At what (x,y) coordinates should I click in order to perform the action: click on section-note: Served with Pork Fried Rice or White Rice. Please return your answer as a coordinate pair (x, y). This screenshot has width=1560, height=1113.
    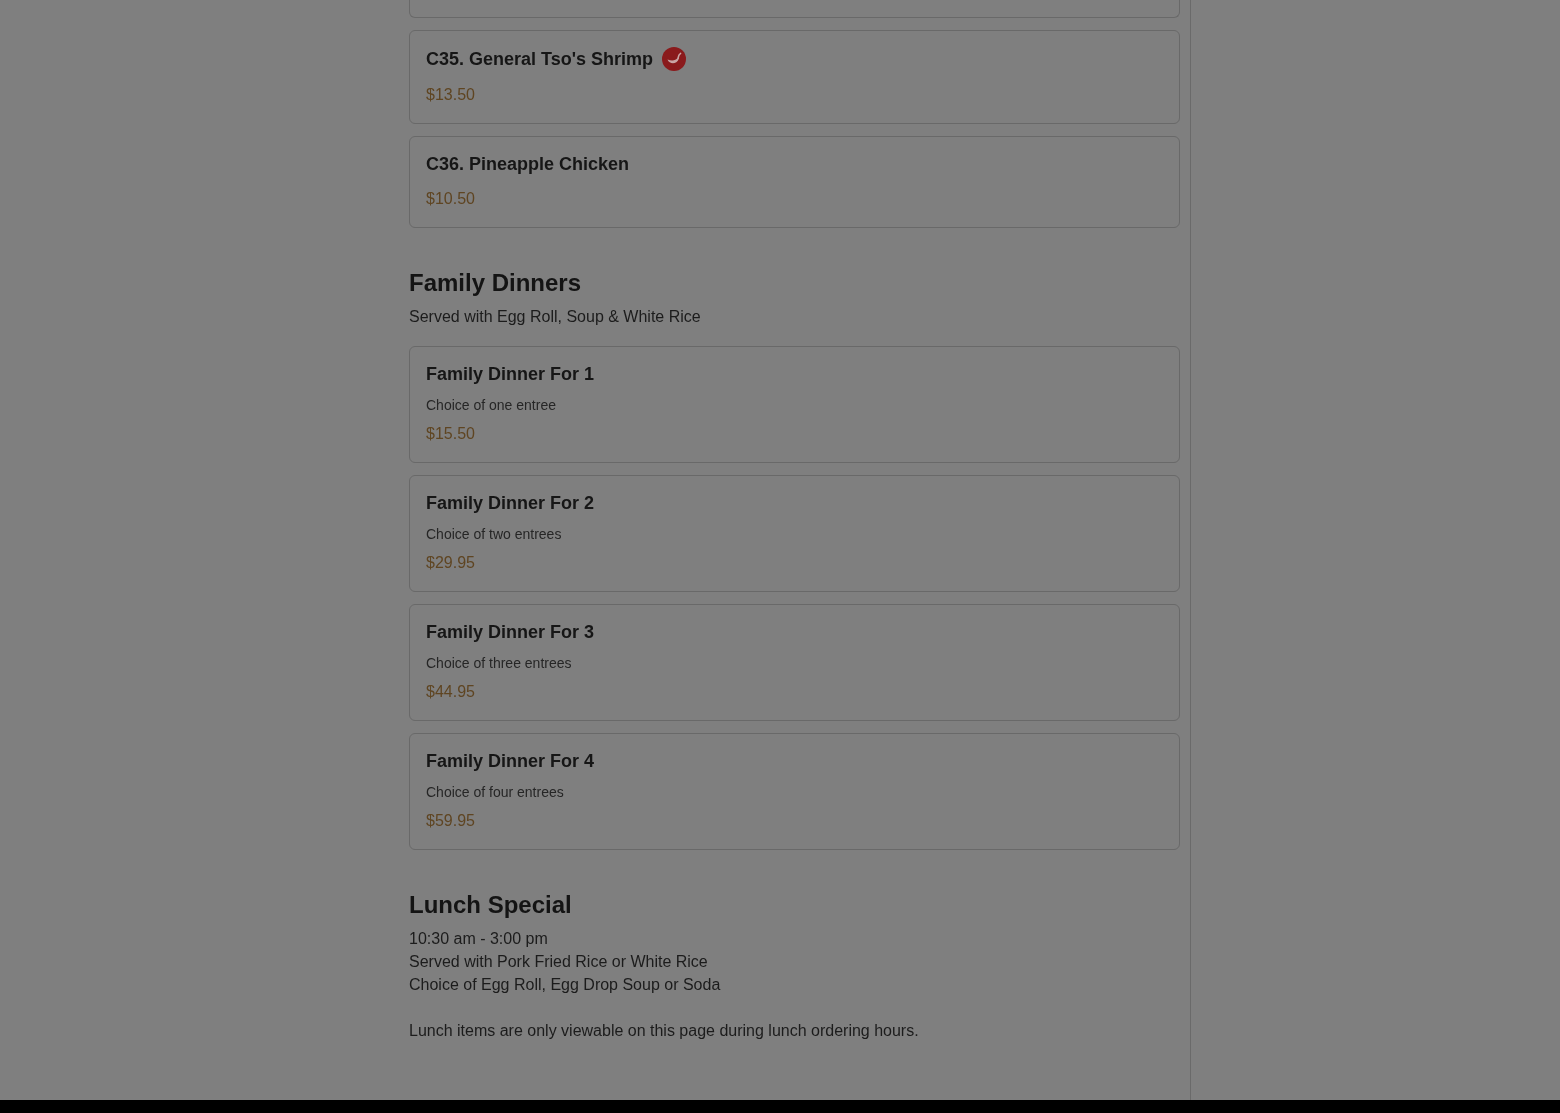
    Looking at the image, I should click on (558, 962).